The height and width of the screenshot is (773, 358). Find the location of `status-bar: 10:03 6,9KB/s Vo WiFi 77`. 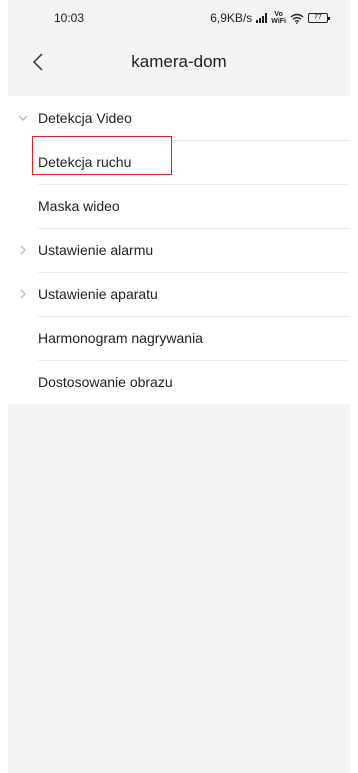

status-bar: 10:03 6,9KB/s Vo WiFi 77 is located at coordinates (179, 18).